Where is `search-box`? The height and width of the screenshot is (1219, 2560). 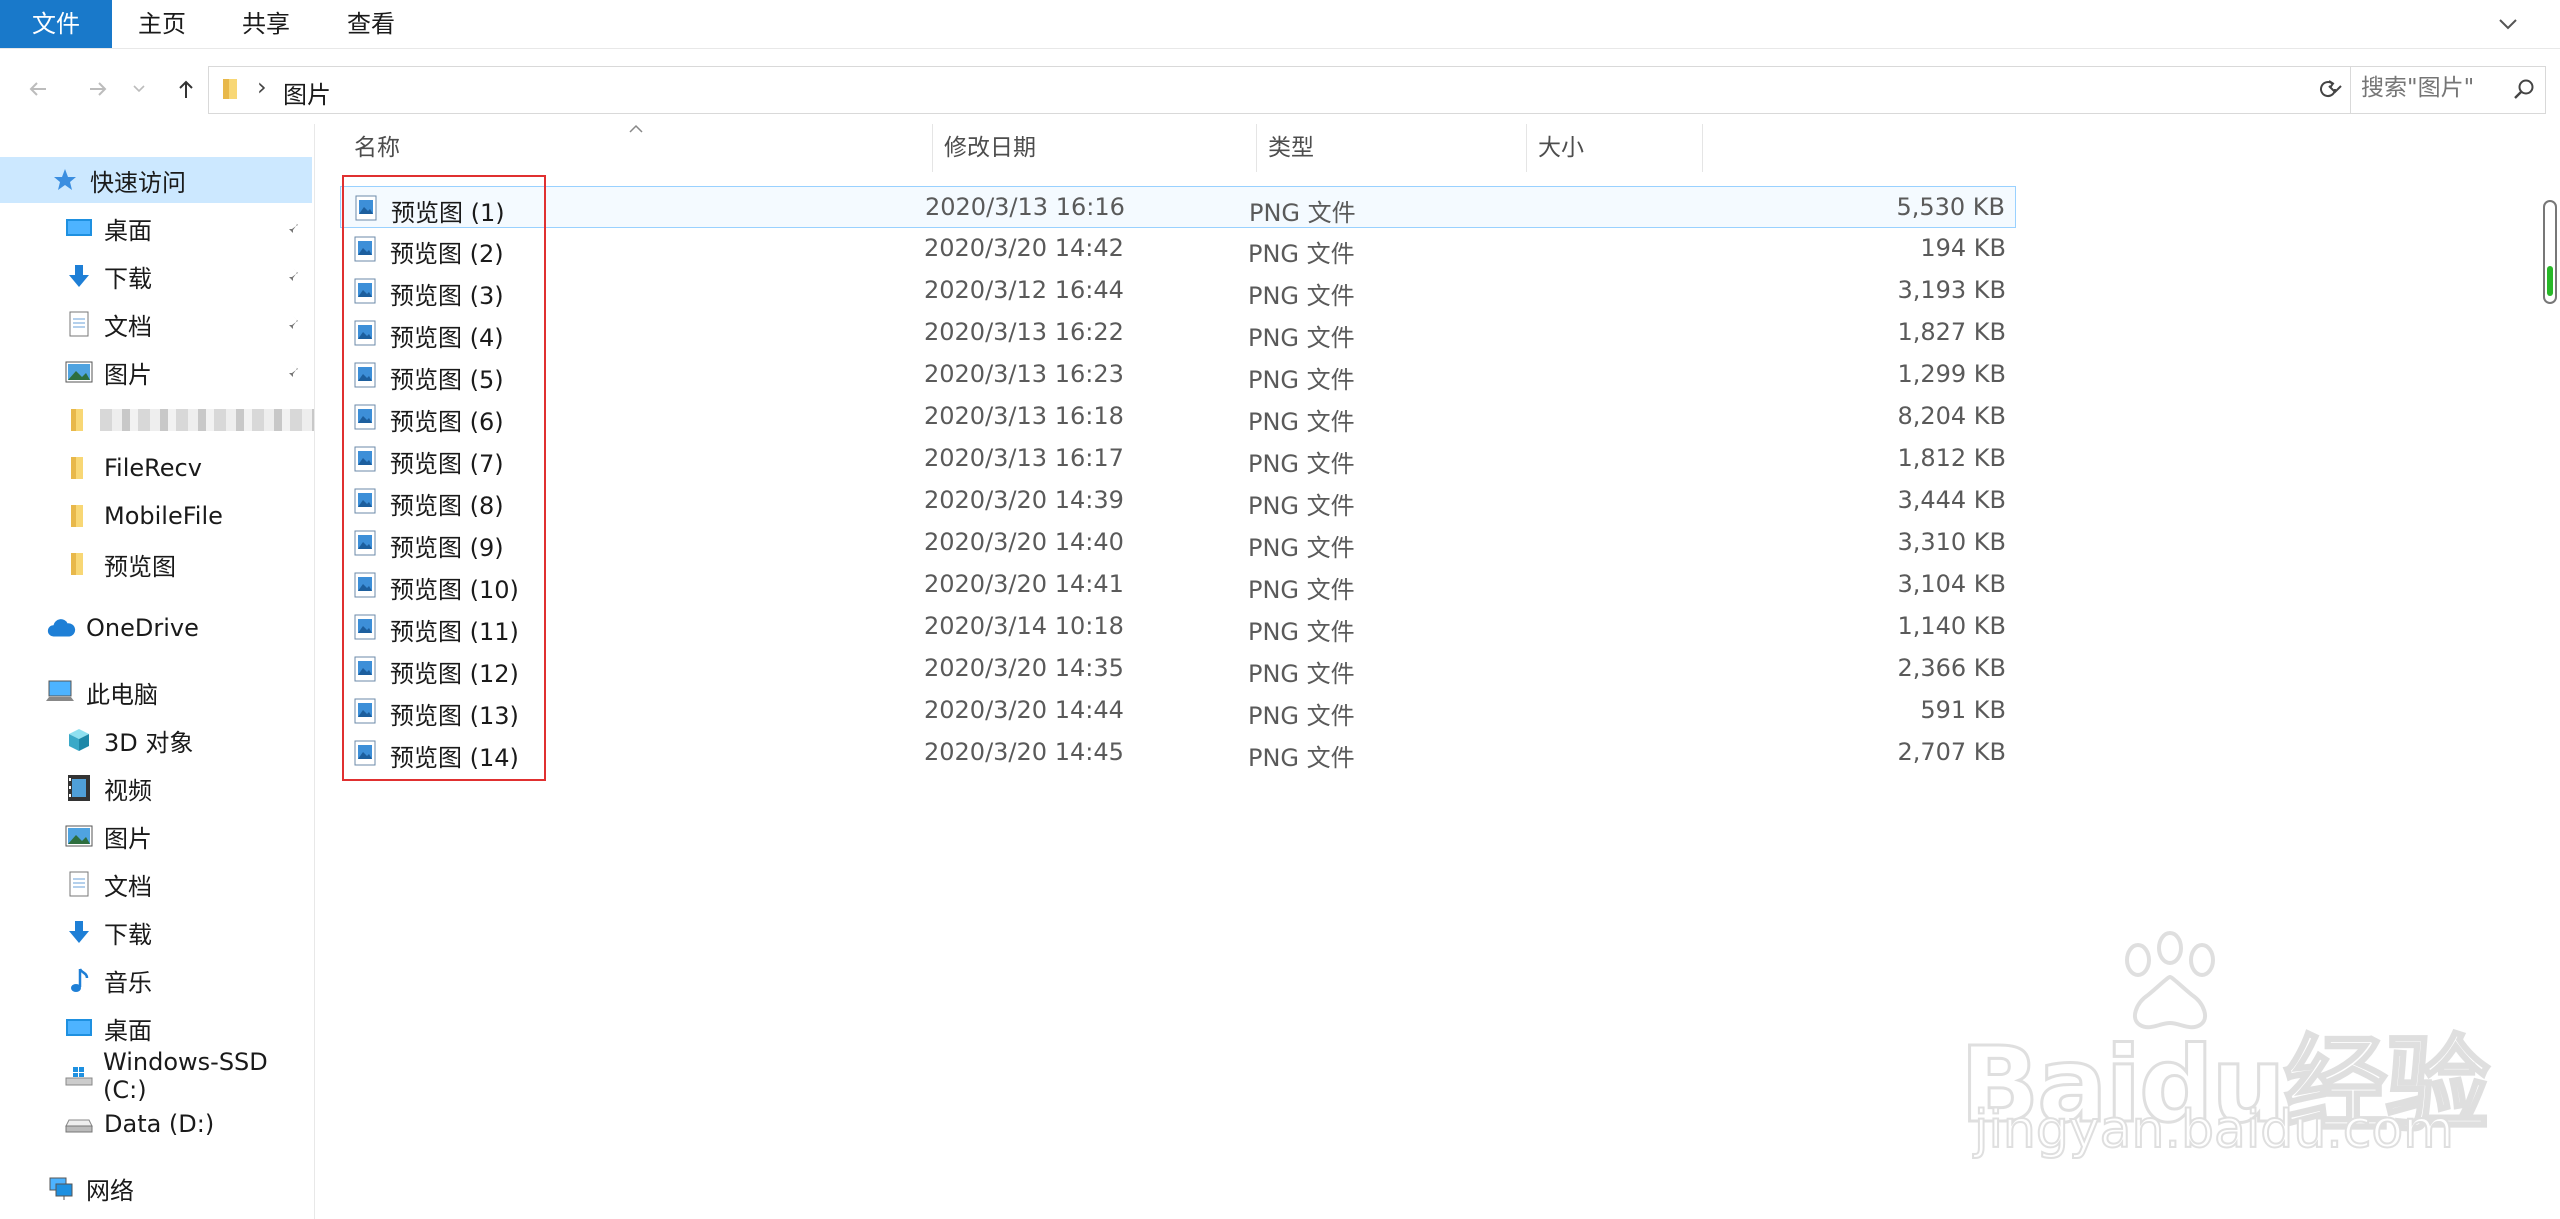
search-box is located at coordinates (2448, 90).